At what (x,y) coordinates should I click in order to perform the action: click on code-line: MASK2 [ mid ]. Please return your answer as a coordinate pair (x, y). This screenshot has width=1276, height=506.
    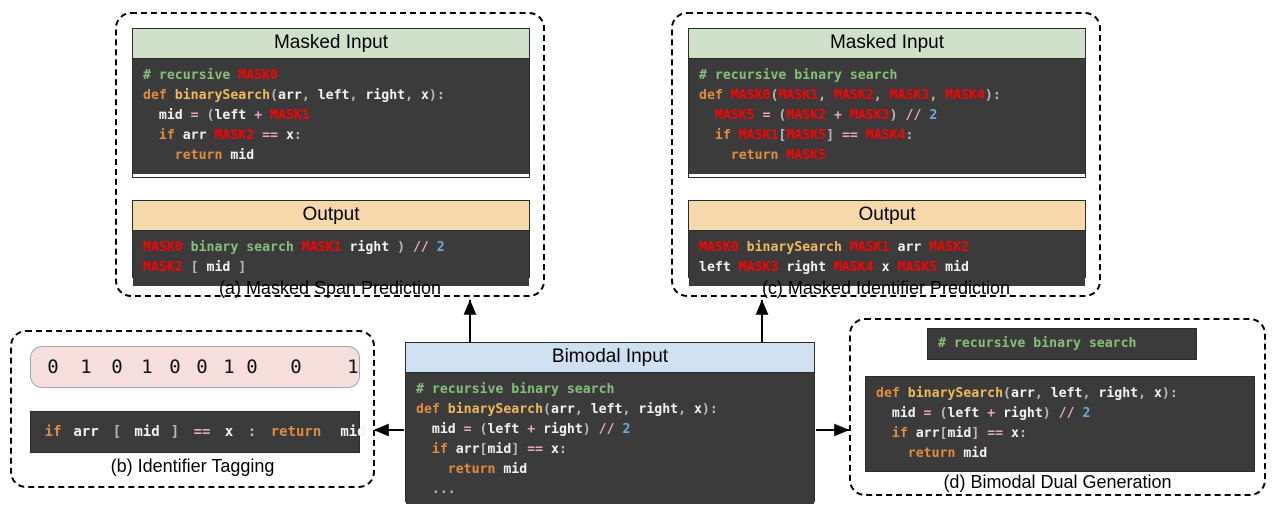
    Looking at the image, I should click on (195, 267).